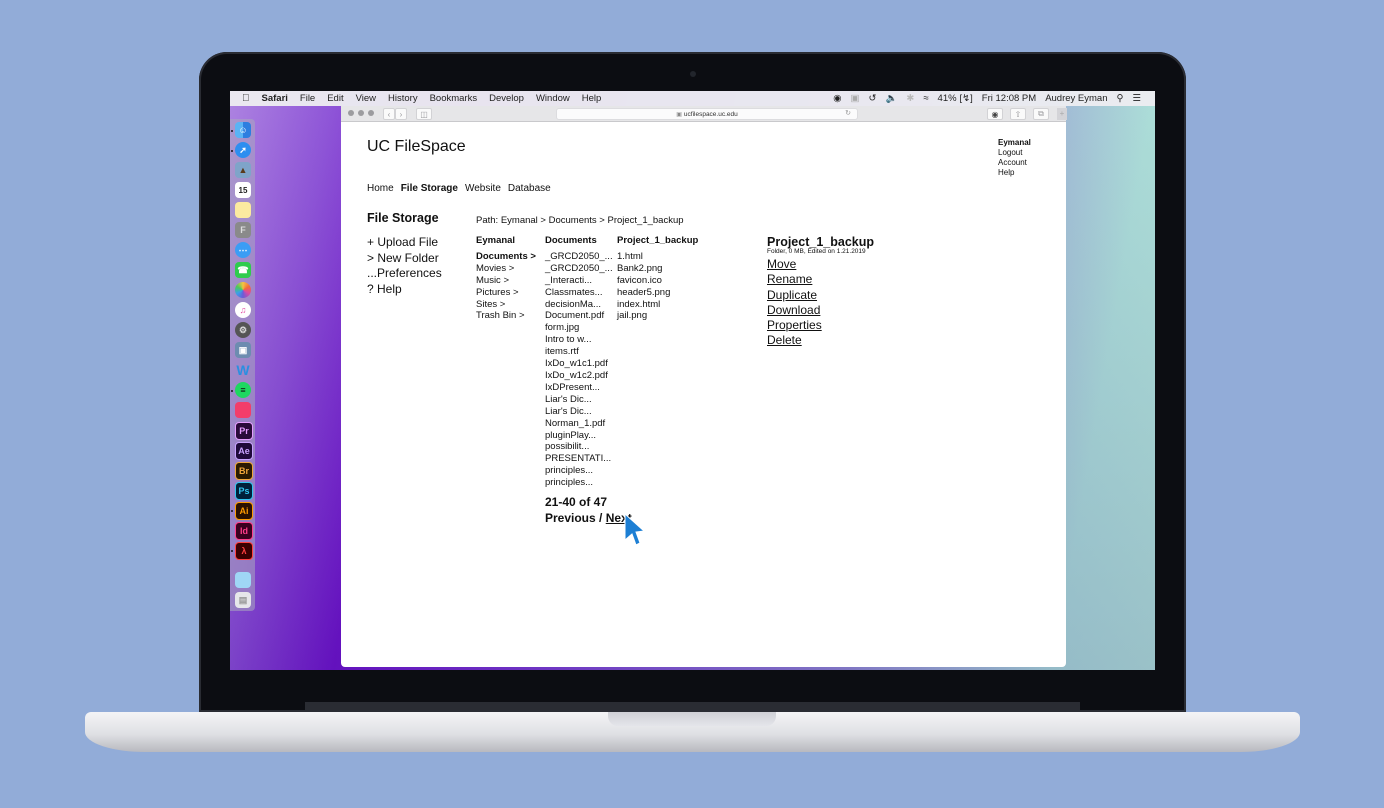  What do you see at coordinates (404, 290) in the screenshot?
I see `help-button: ? Help` at bounding box center [404, 290].